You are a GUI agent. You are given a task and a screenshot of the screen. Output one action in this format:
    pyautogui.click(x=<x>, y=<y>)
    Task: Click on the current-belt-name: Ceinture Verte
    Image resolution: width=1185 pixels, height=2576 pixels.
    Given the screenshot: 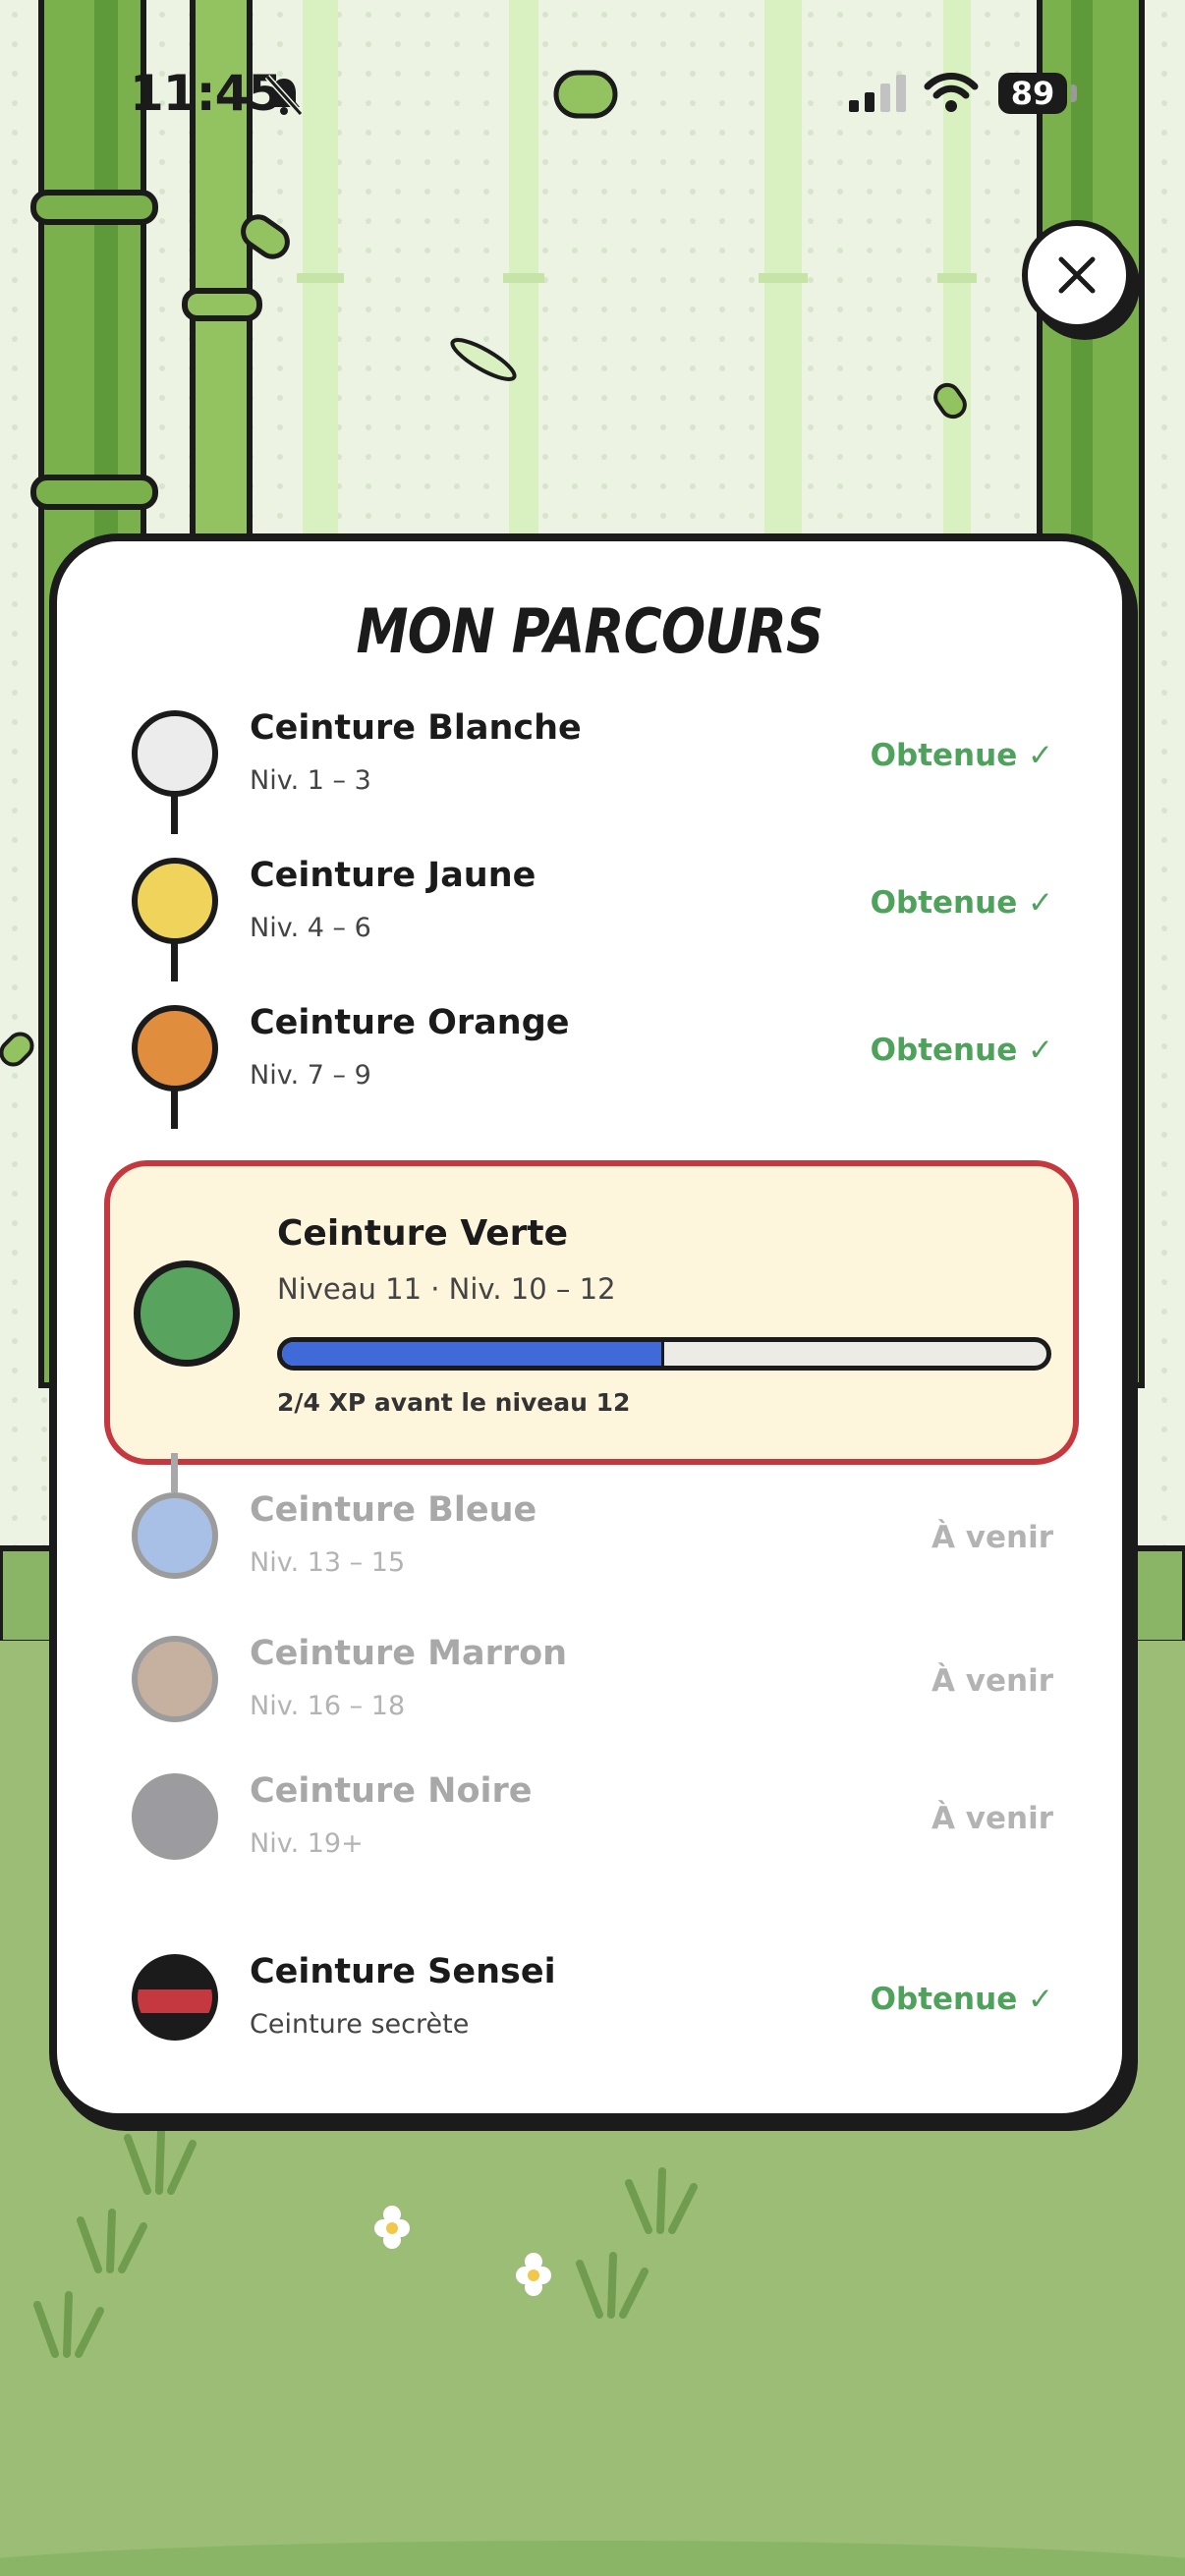 What is the action you would take?
    pyautogui.click(x=423, y=1233)
    